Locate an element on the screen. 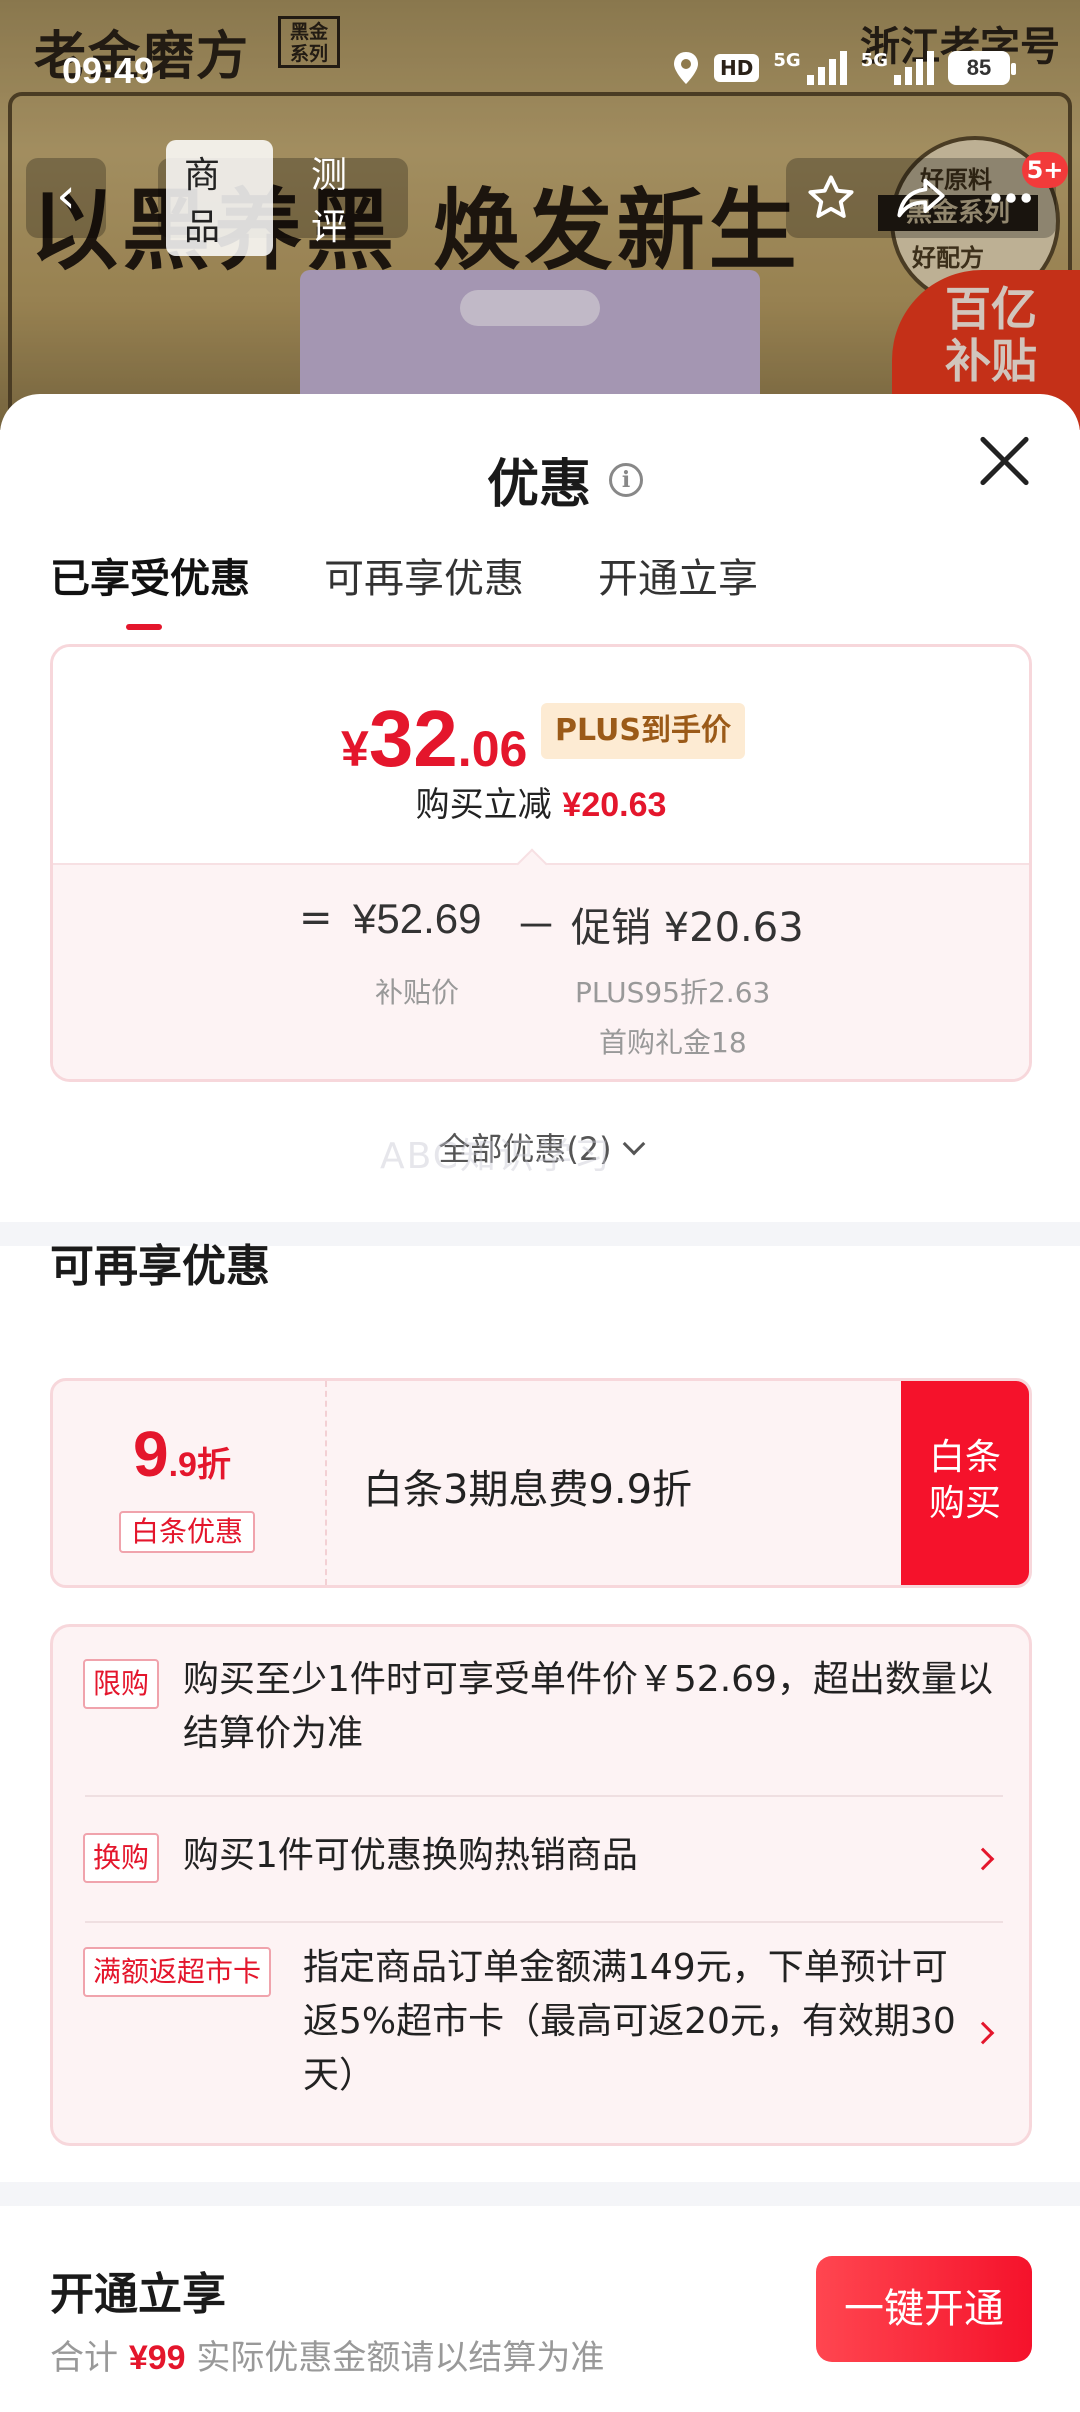 The width and height of the screenshot is (1080, 2412). baitiao-tag: 白条优惠 is located at coordinates (187, 1532).